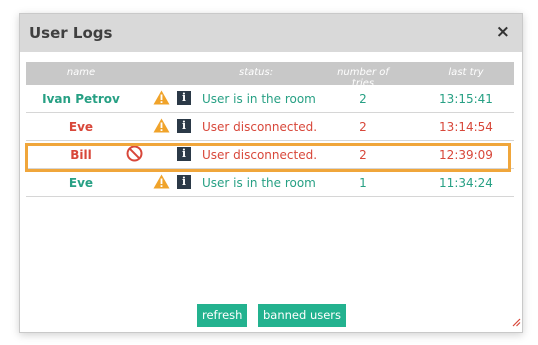 This screenshot has height=345, width=538. I want to click on user-name: Ivan Petrov, so click(81, 99).